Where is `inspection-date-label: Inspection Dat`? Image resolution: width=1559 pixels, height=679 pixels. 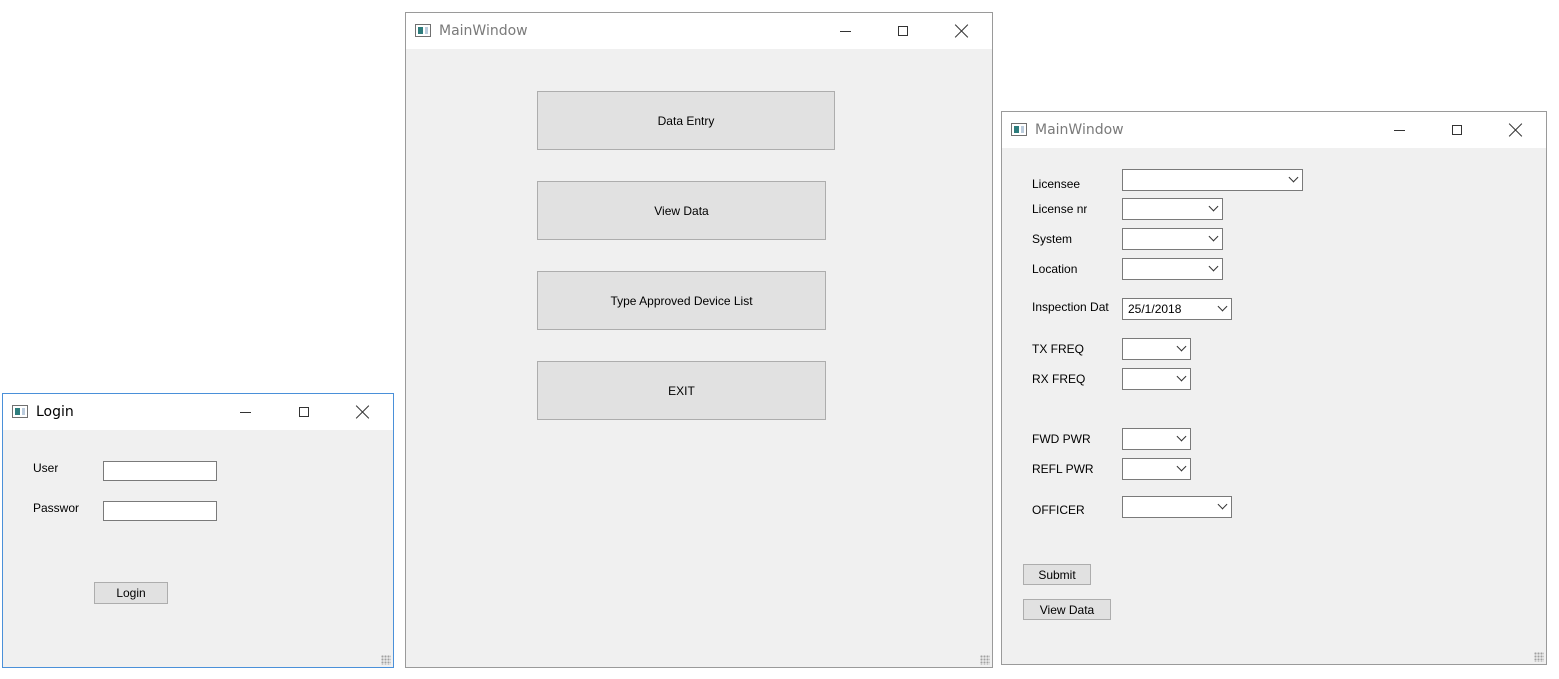
inspection-date-label: Inspection Dat is located at coordinates (1070, 307).